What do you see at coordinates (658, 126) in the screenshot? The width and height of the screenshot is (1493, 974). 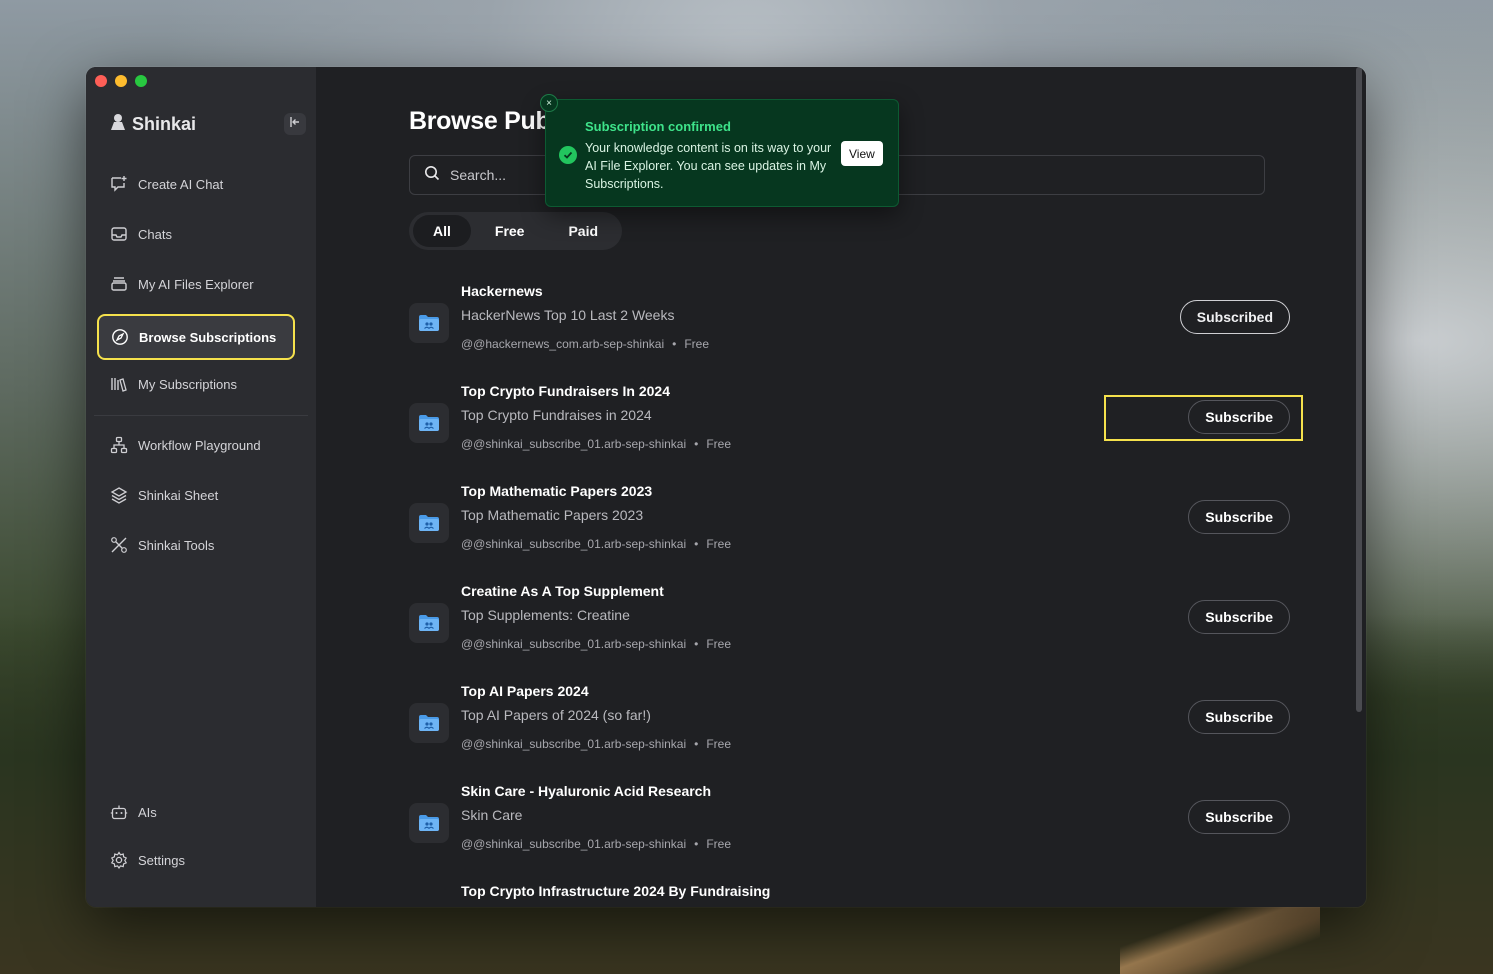 I see `toast-title: Subscription confirmed` at bounding box center [658, 126].